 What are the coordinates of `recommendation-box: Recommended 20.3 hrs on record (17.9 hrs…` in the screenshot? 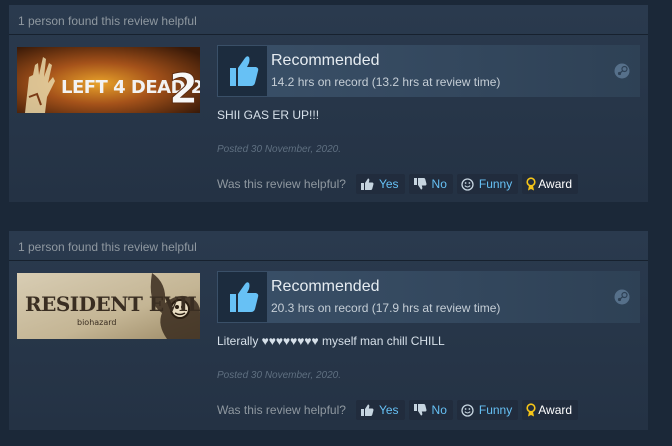 It's located at (428, 297).